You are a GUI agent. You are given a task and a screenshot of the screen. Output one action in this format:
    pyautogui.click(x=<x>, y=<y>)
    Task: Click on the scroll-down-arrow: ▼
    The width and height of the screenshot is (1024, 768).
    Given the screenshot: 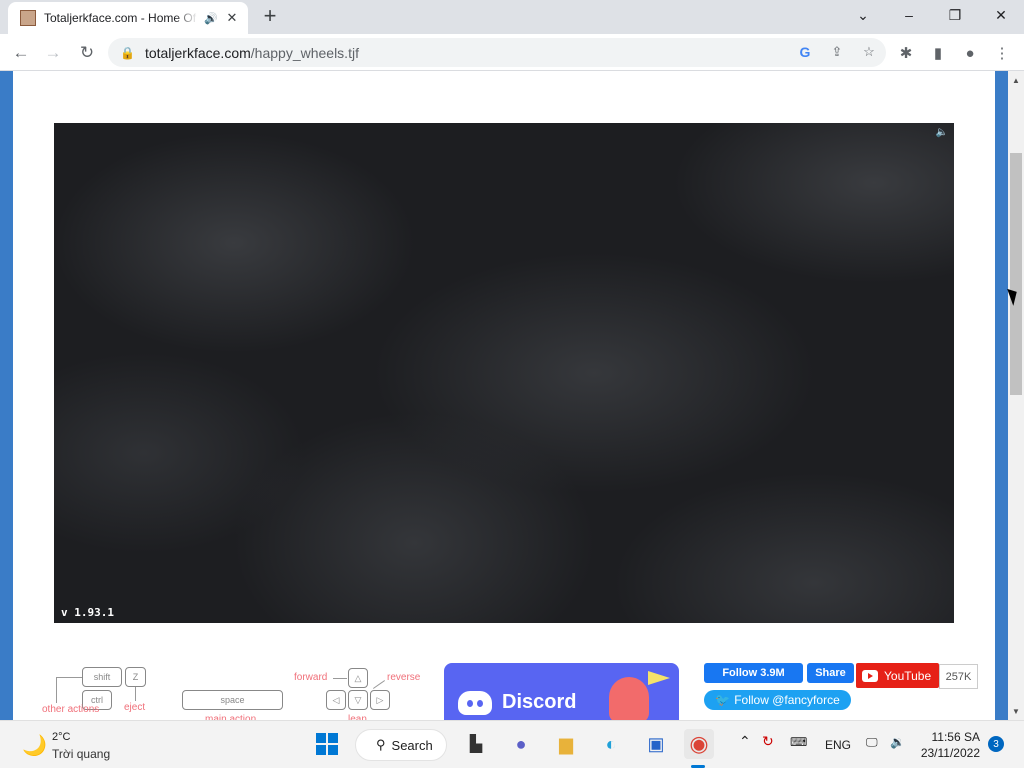 What is the action you would take?
    pyautogui.click(x=1016, y=711)
    